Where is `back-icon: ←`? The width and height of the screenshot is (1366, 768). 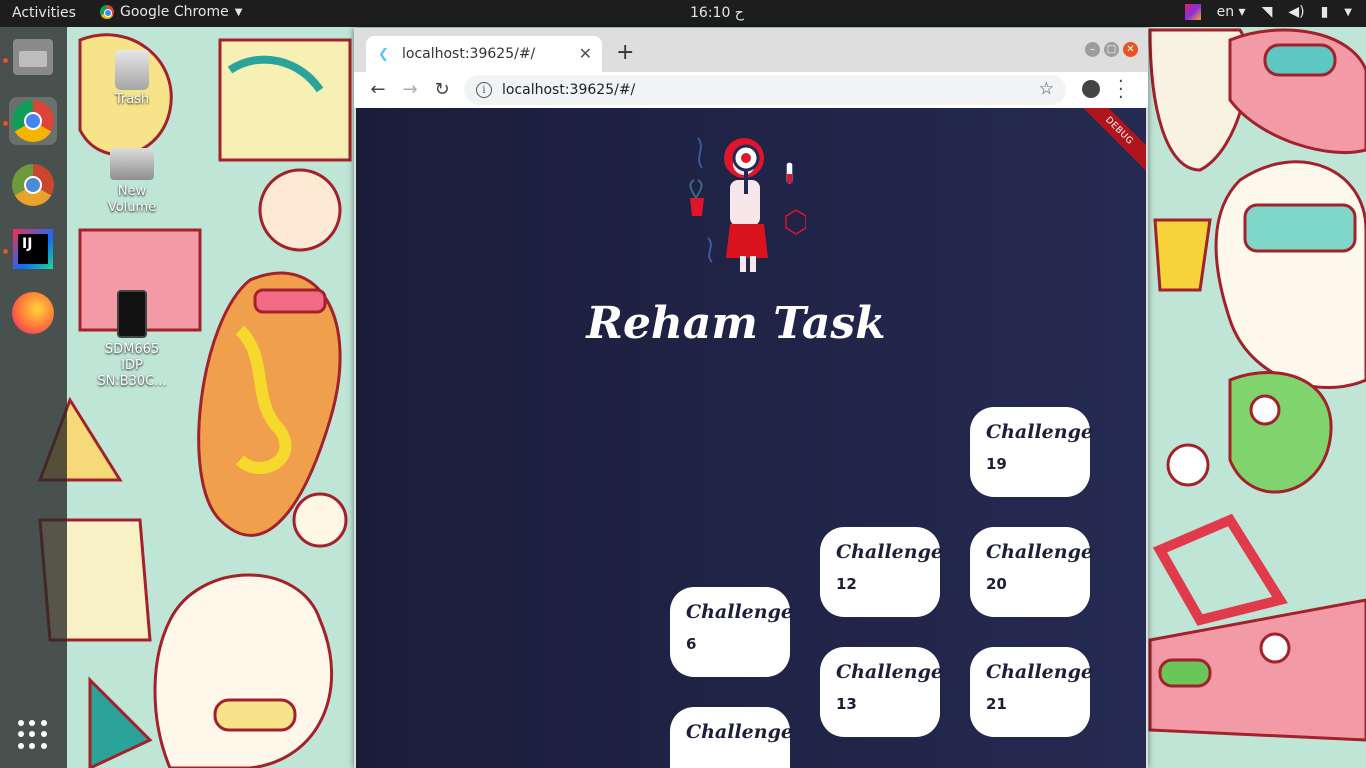 back-icon: ← is located at coordinates (378, 90).